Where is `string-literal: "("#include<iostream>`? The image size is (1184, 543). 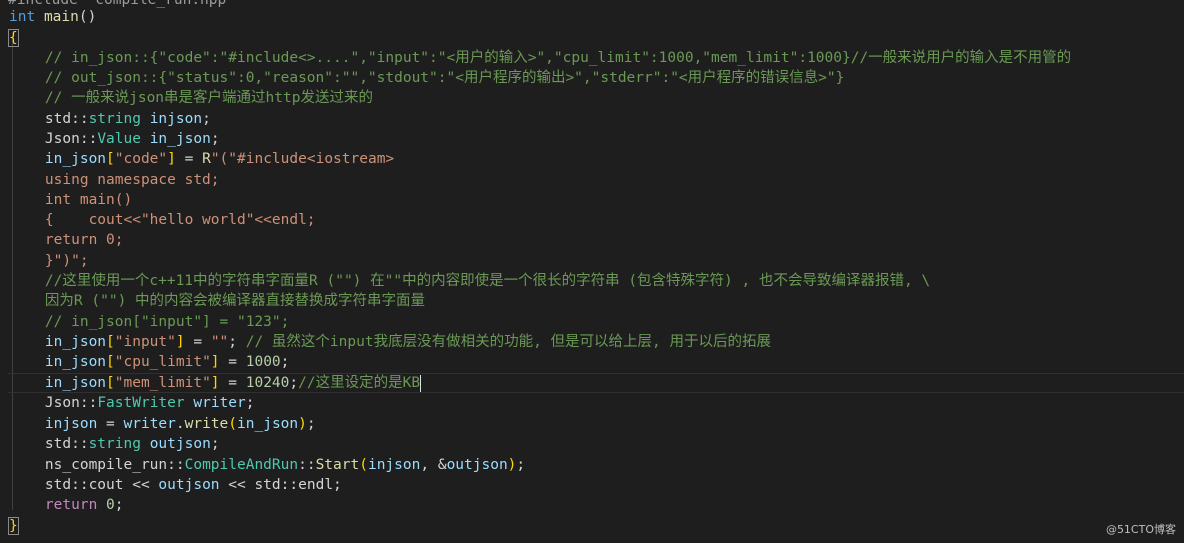 string-literal: "("#include<iostream> is located at coordinates (302, 159).